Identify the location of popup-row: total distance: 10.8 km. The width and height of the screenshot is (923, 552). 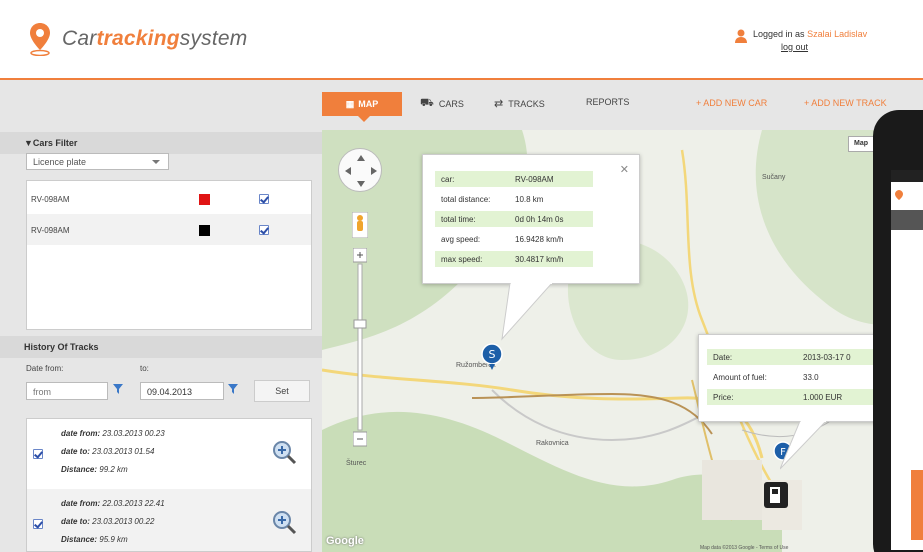
(492, 199).